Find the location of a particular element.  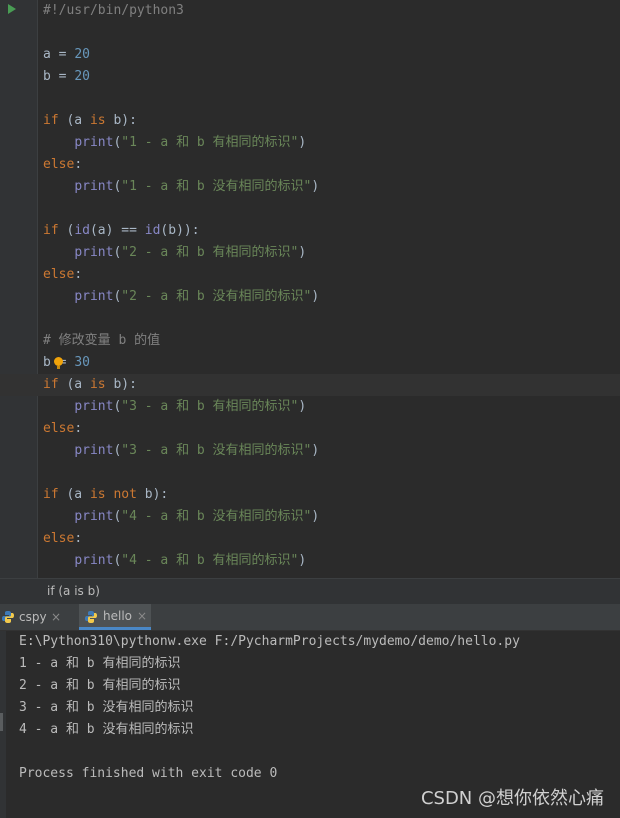

code-line-text: print("2 - a 和 b 有相同的标识") is located at coordinates (190, 252).